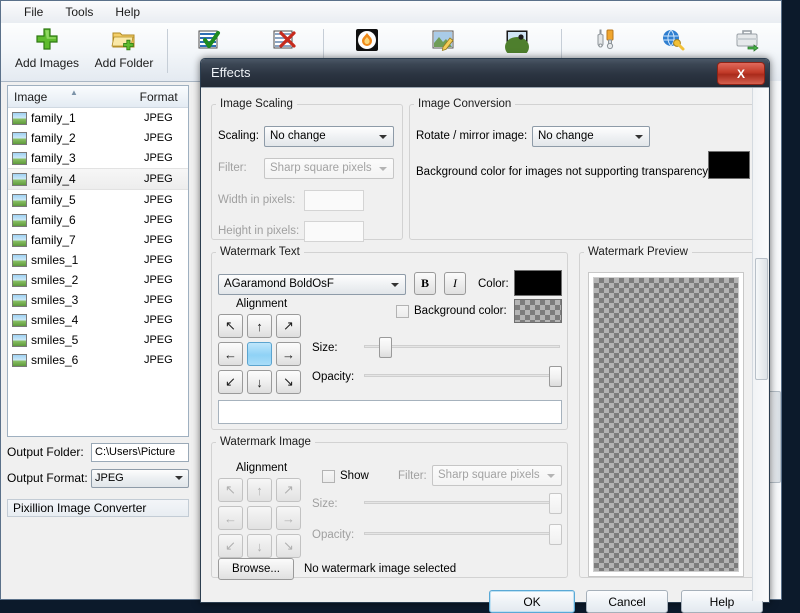 The height and width of the screenshot is (613, 800). I want to click on slider-track, so click(462, 375).